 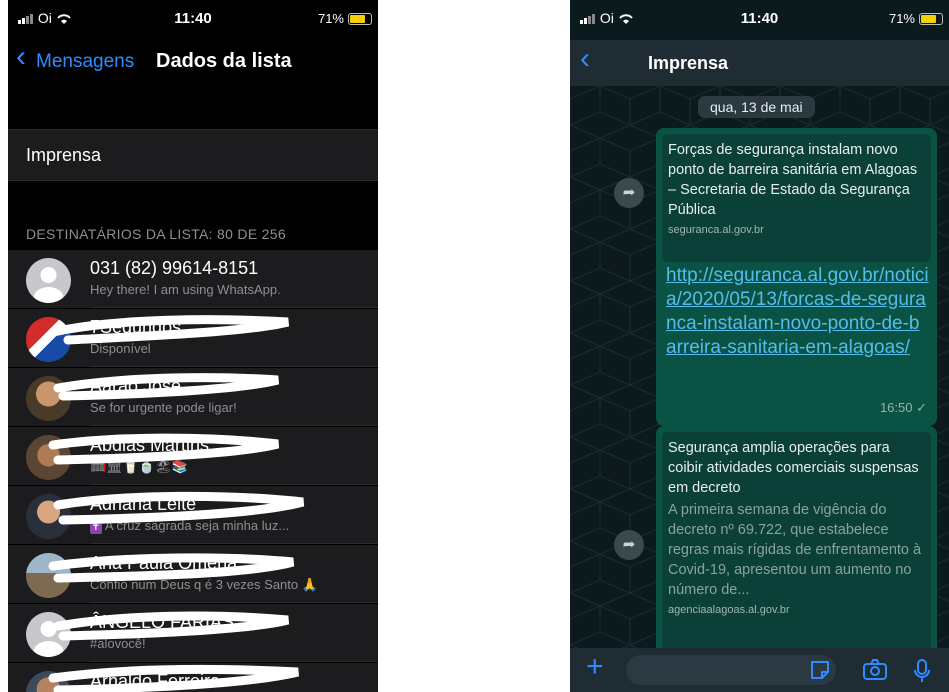 I want to click on page-title: Dados da lista, so click(x=224, y=61).